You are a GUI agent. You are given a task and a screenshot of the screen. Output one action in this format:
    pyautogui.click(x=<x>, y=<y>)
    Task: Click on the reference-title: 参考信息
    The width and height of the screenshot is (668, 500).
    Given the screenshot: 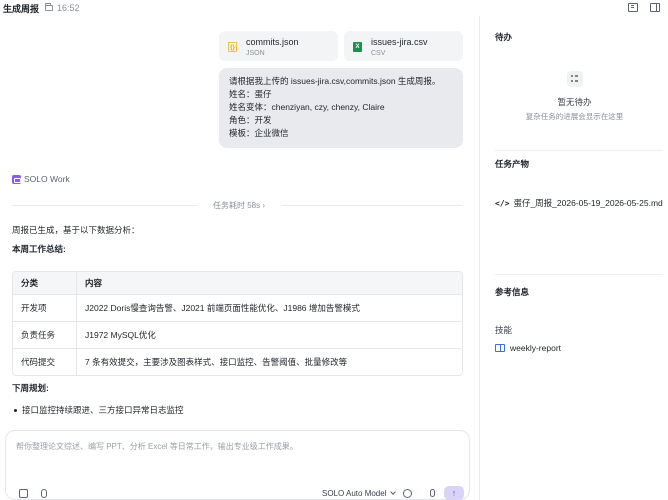 What is the action you would take?
    pyautogui.click(x=512, y=292)
    